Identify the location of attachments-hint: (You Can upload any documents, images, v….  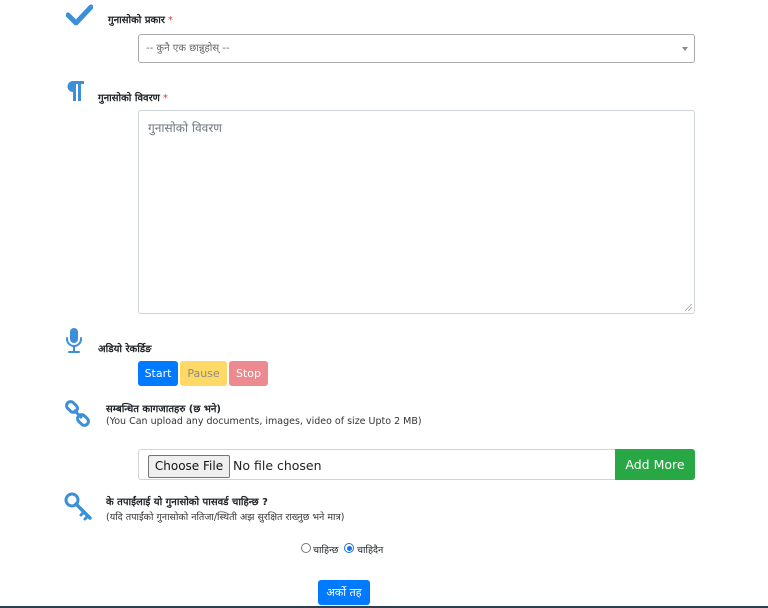
(264, 421).